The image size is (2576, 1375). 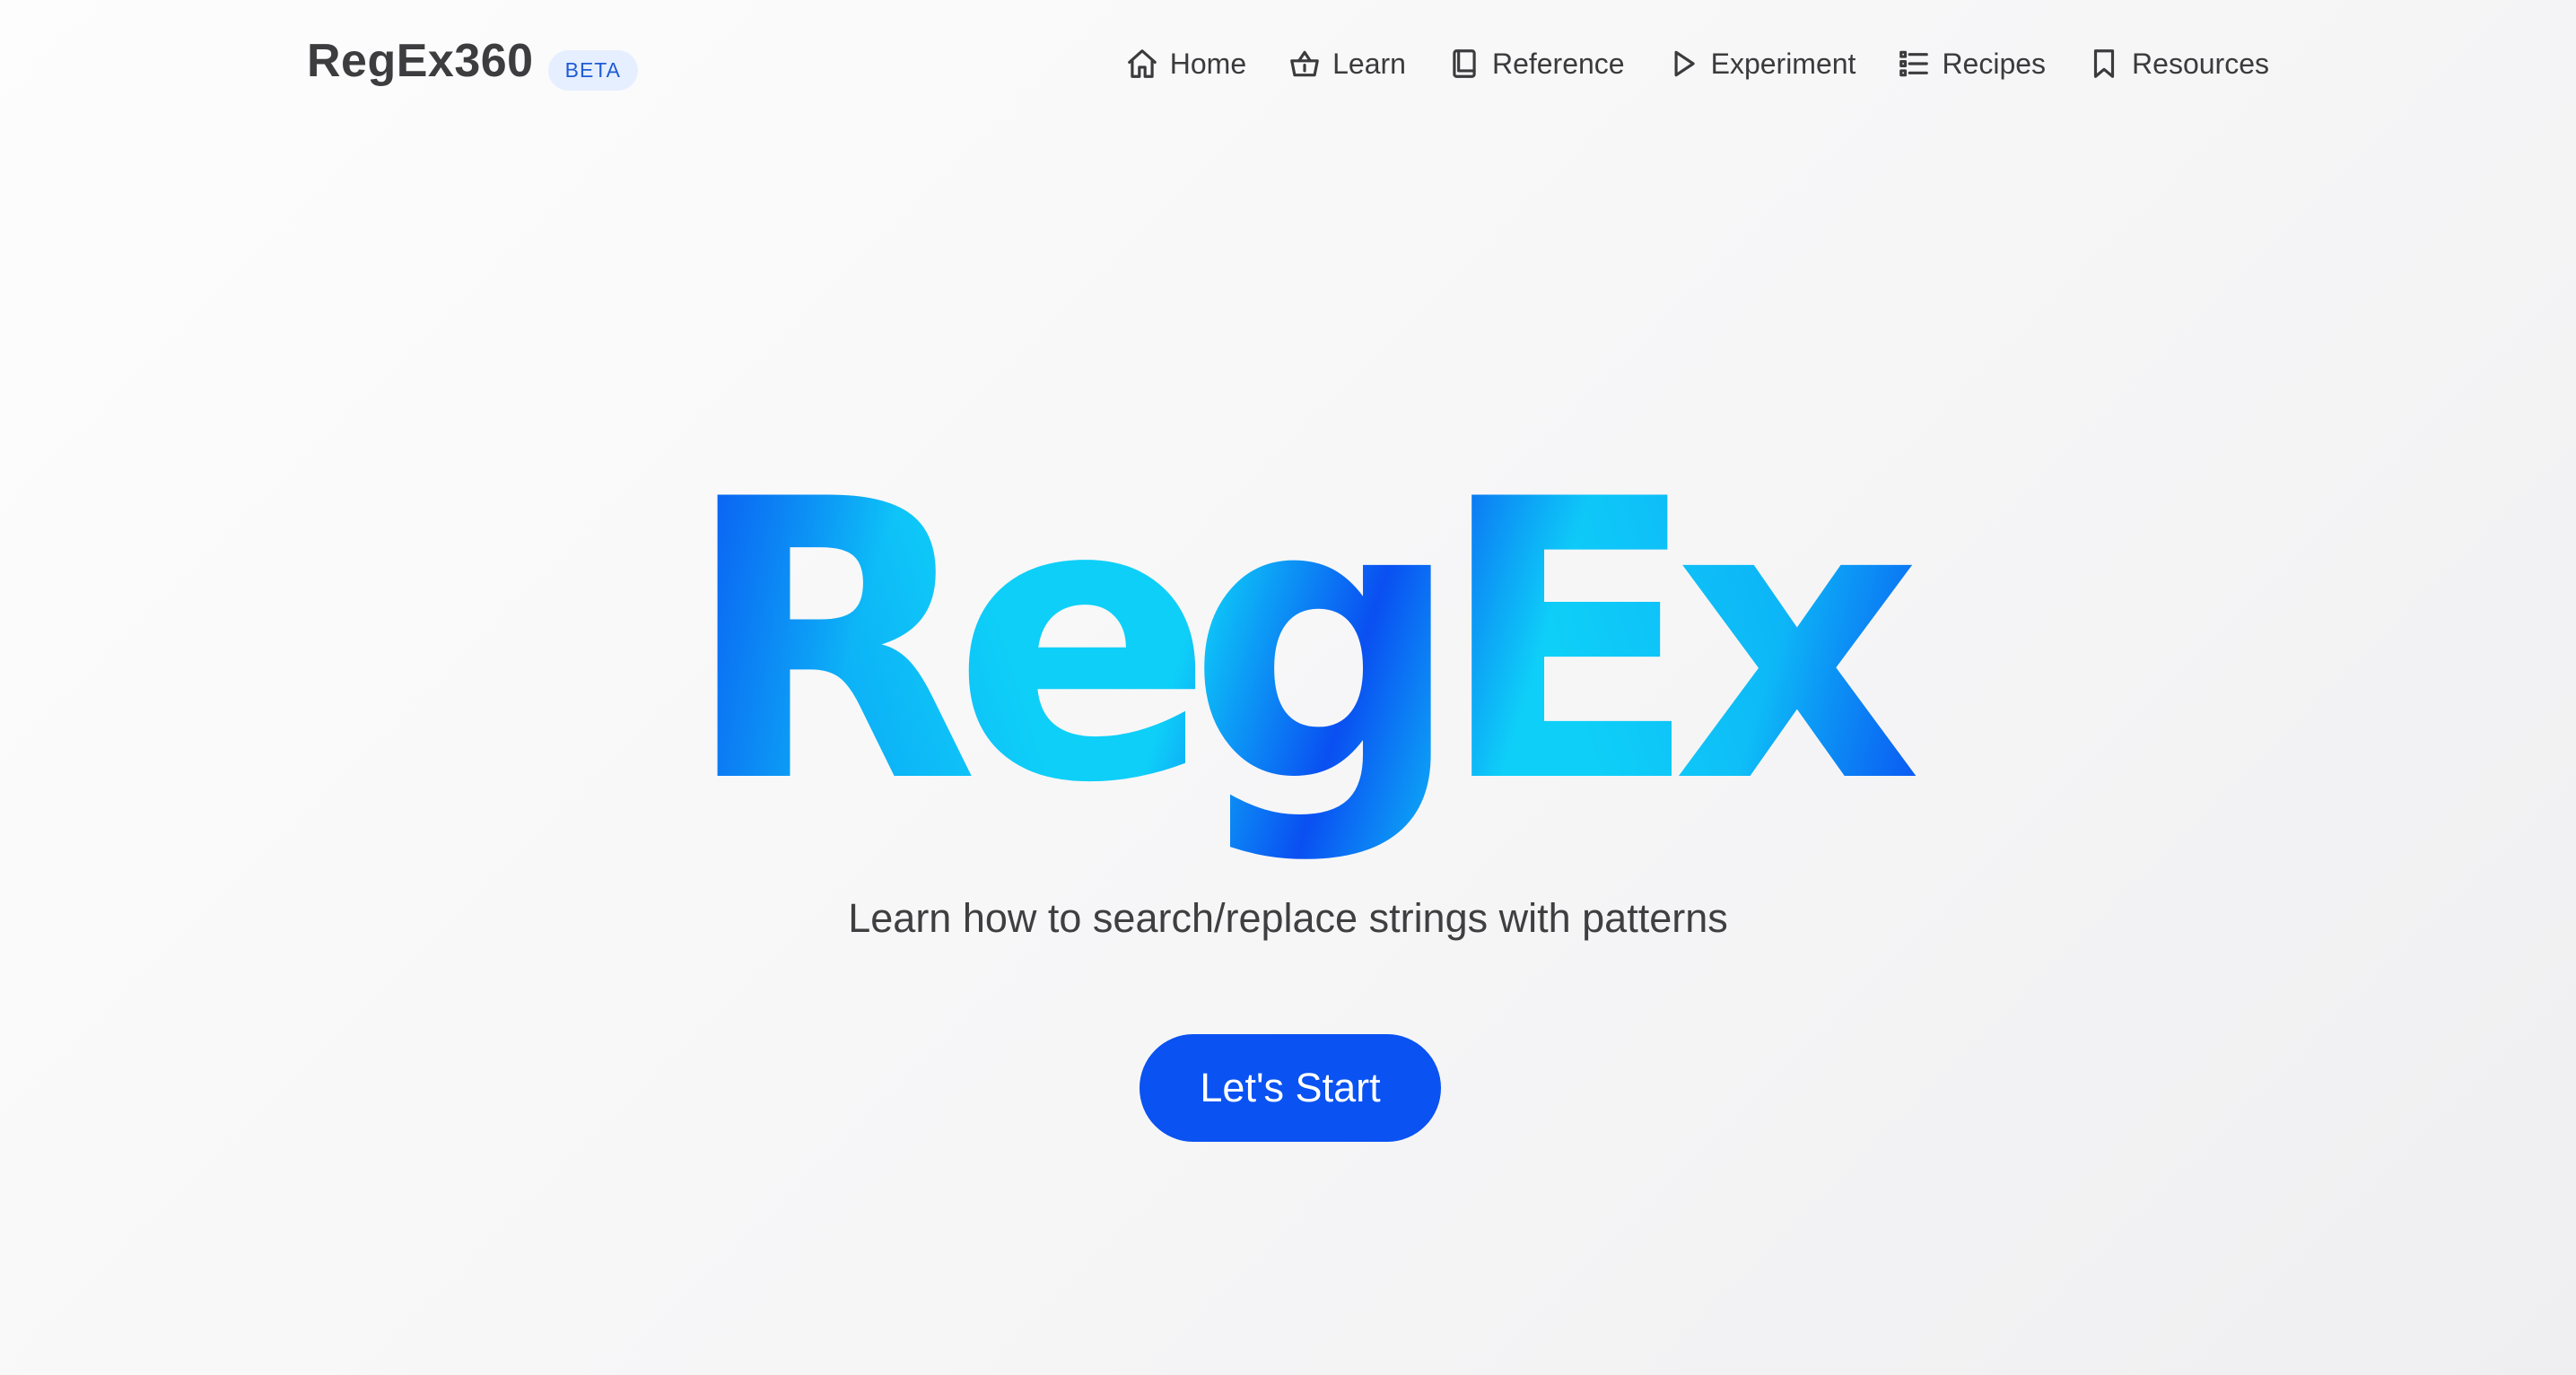 I want to click on nav-item-reference: Reference, so click(x=1536, y=64).